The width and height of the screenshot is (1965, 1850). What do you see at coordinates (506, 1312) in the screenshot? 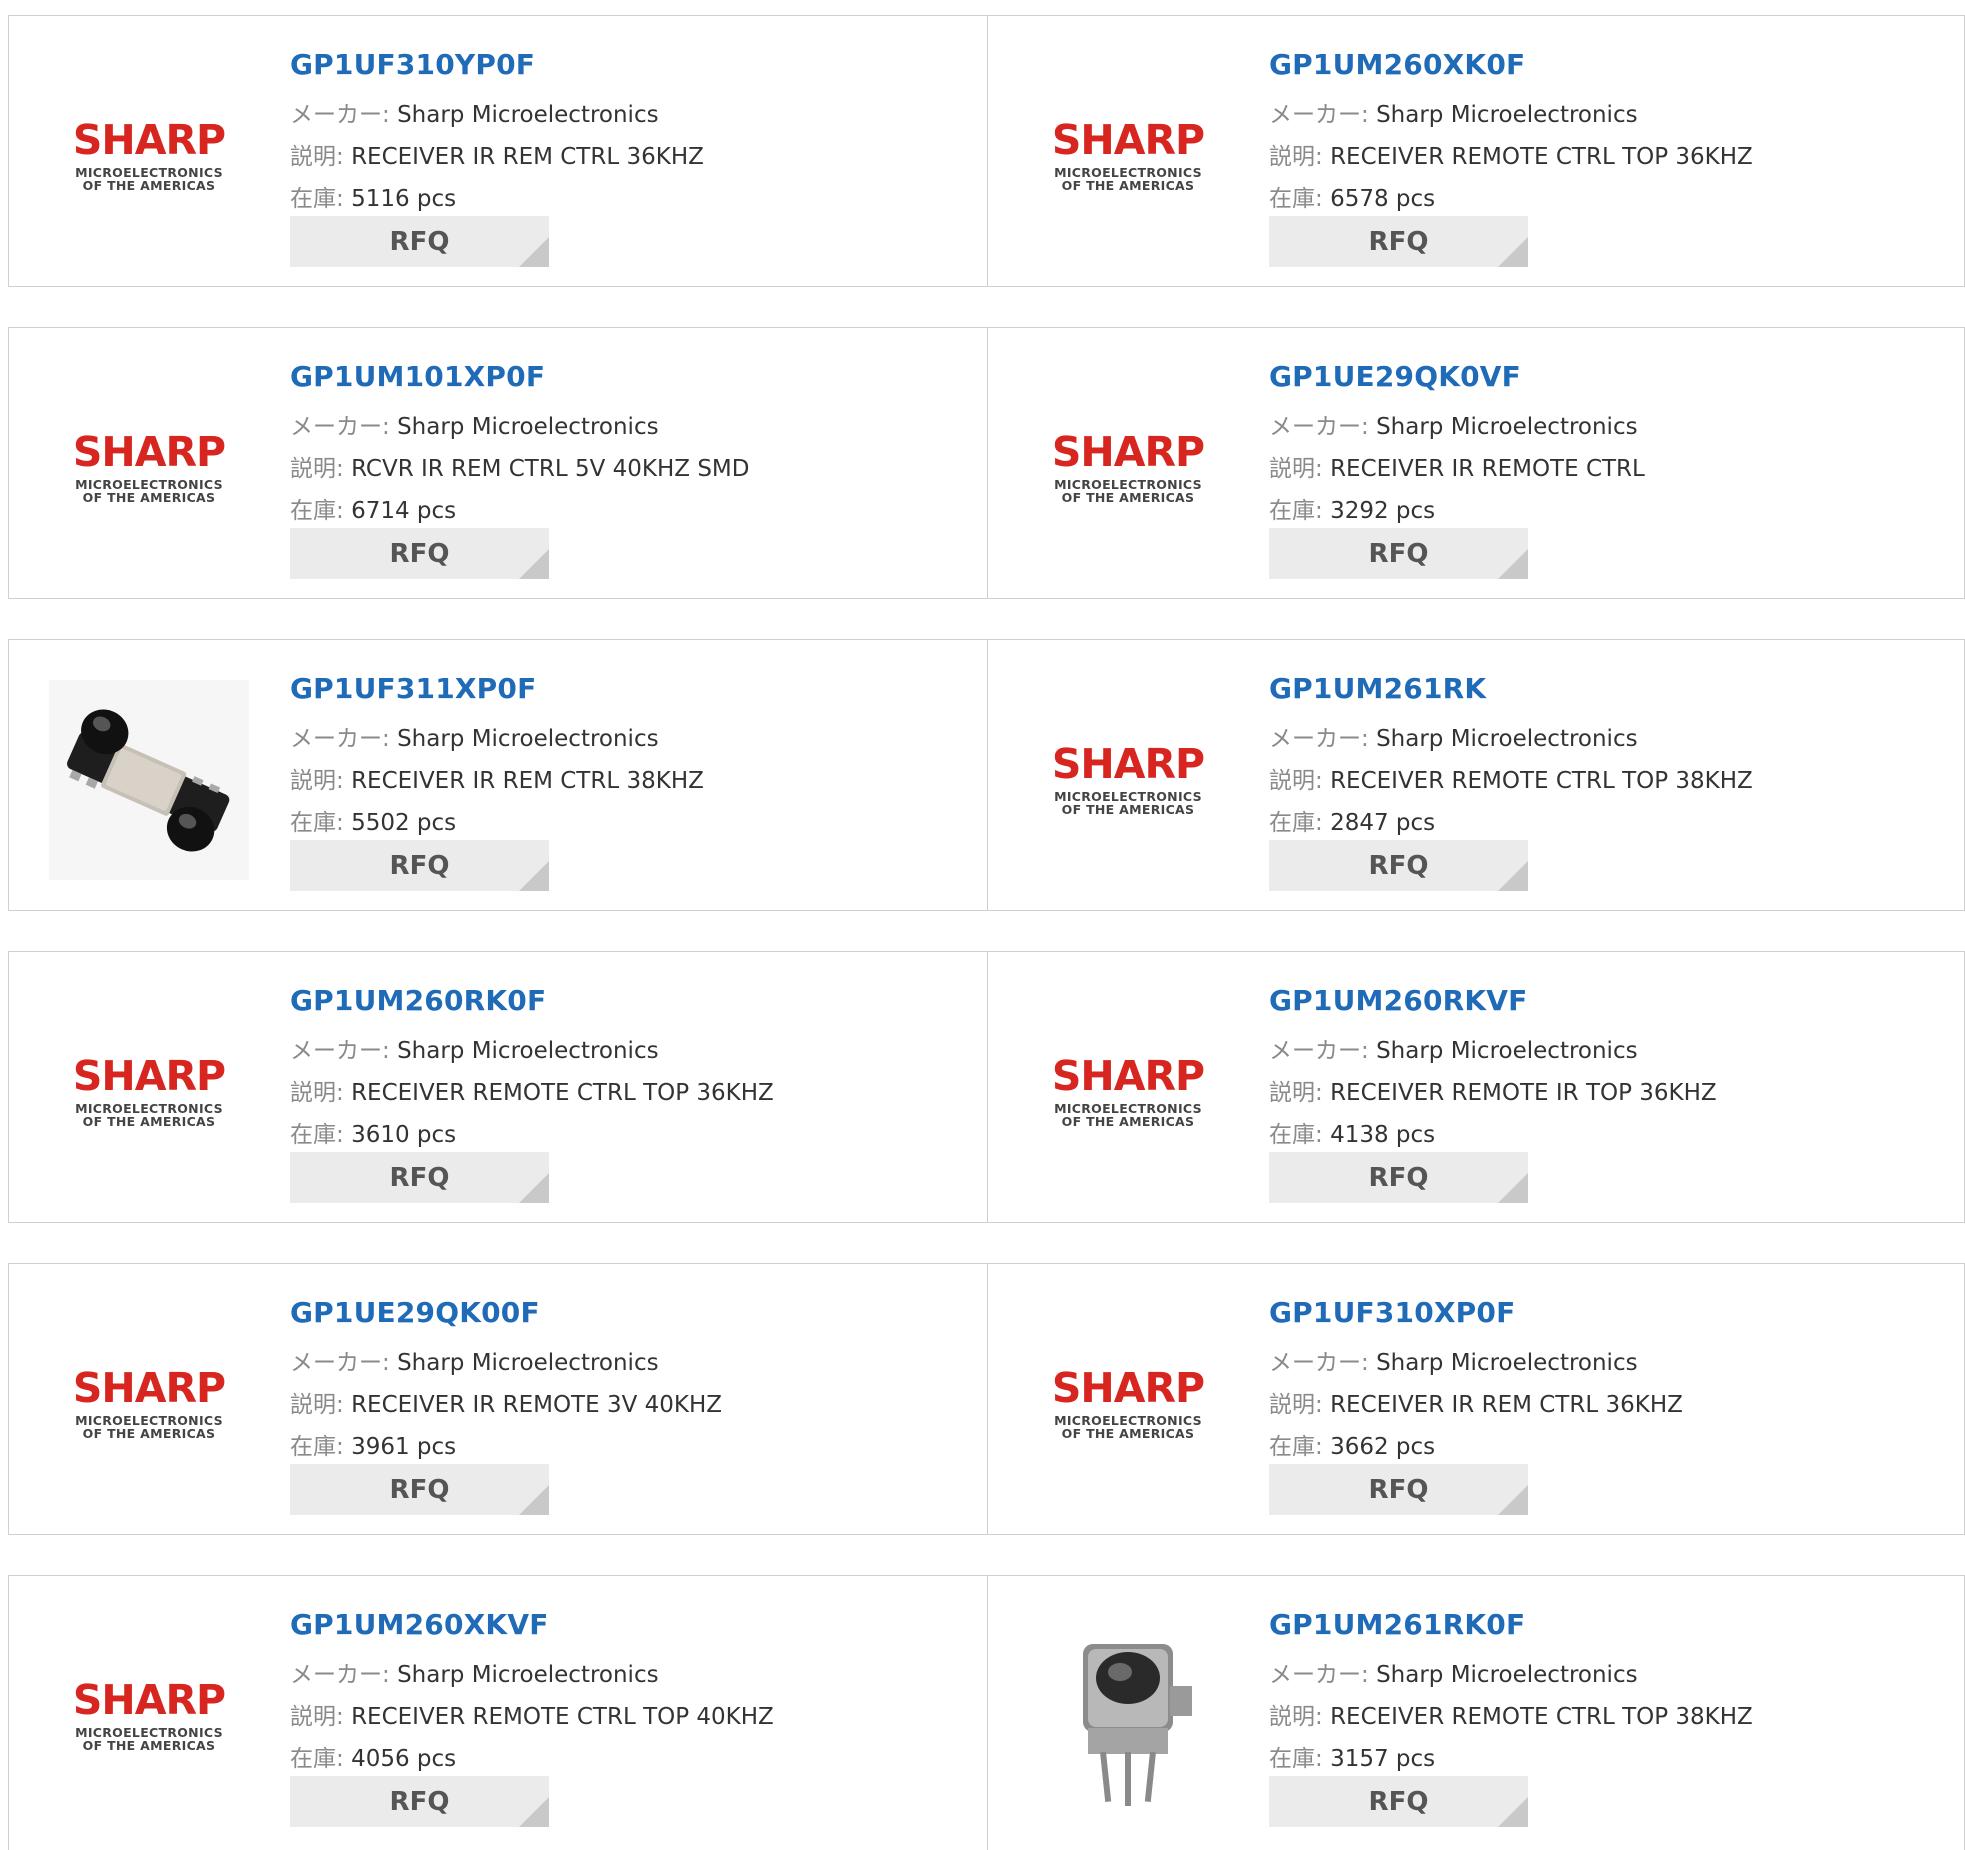
I see `part-number-link: GP1UE29QK00F` at bounding box center [506, 1312].